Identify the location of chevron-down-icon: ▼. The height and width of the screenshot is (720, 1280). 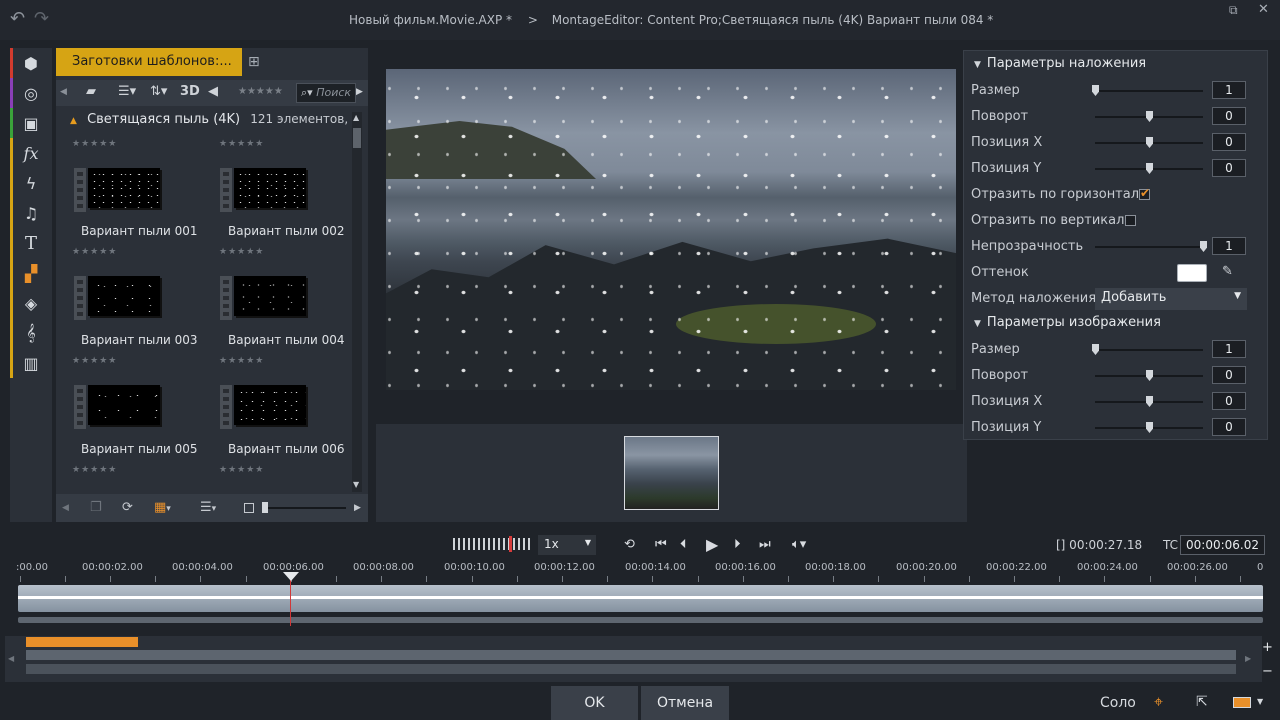
(1260, 701).